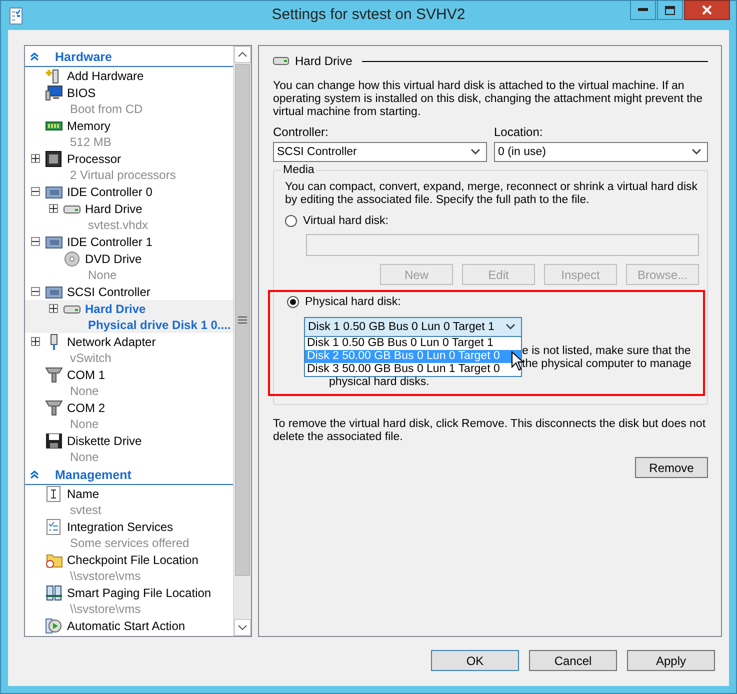 This screenshot has height=694, width=737. Describe the element at coordinates (106, 109) in the screenshot. I see `item-detail: Boot from CD` at that location.